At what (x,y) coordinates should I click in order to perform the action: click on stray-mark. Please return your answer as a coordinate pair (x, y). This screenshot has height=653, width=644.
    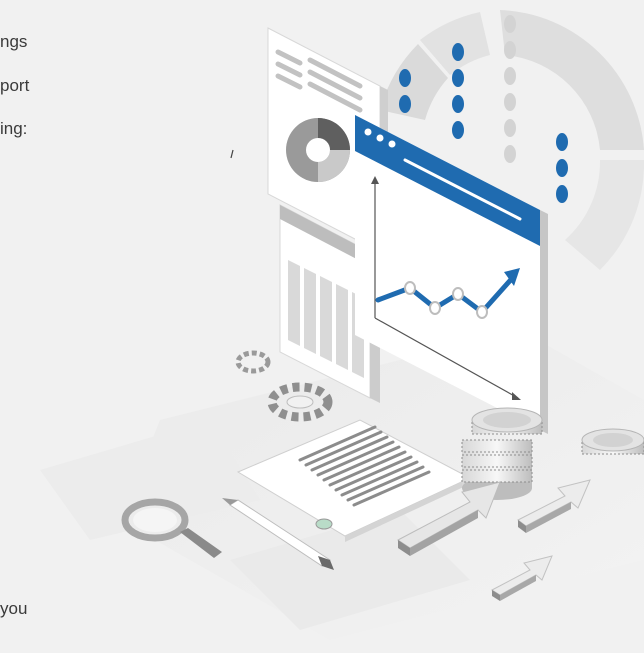
    Looking at the image, I should click on (232, 154).